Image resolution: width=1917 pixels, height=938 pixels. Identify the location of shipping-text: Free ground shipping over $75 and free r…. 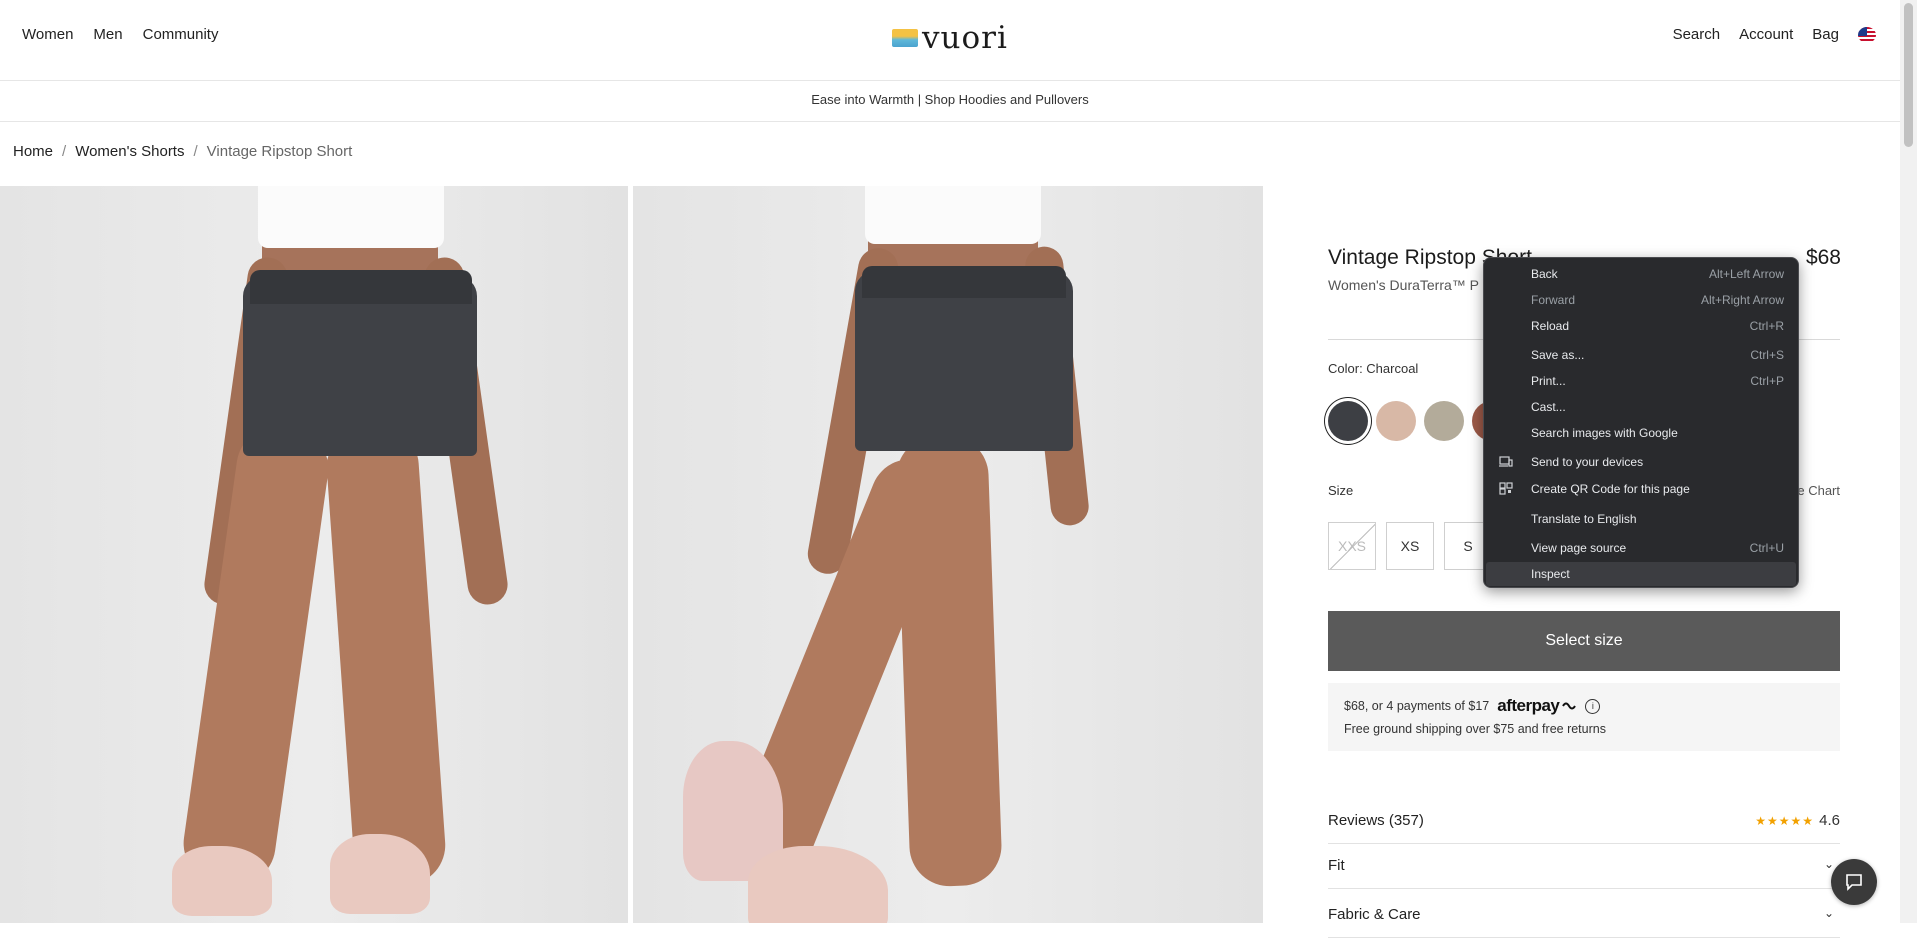
(1475, 729).